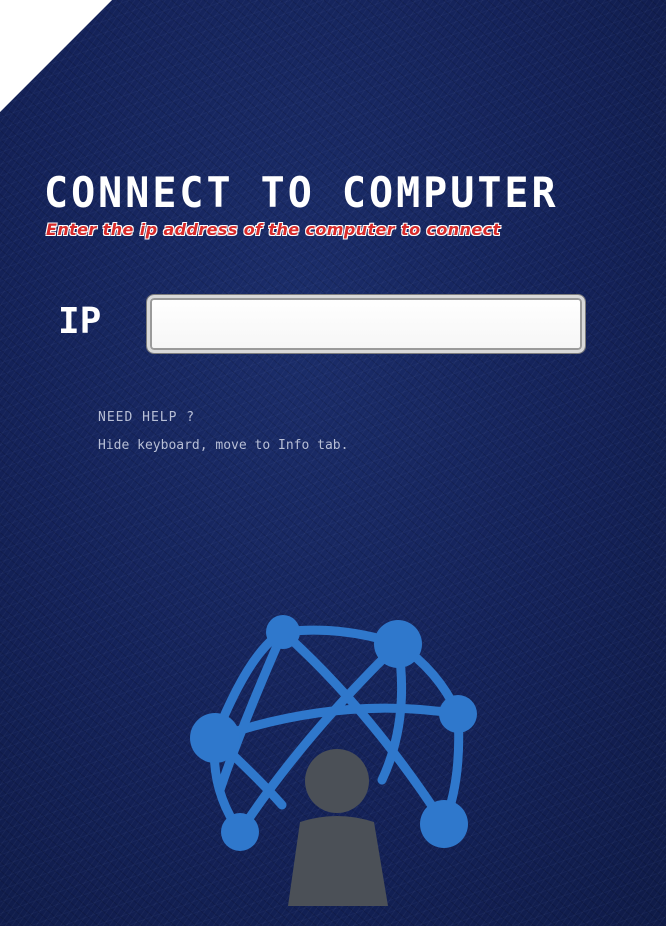 The height and width of the screenshot is (926, 666). I want to click on network-nodes, so click(333, 733).